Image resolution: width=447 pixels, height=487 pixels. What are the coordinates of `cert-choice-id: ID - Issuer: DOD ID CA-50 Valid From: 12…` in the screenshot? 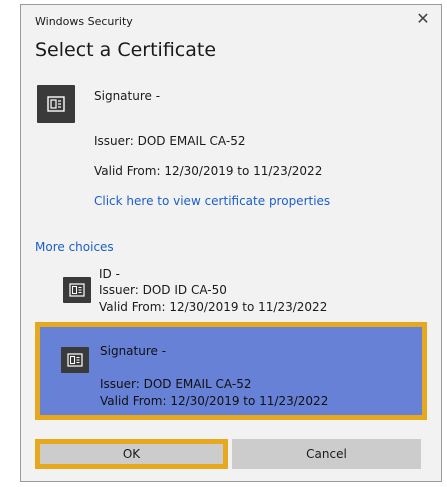 It's located at (231, 293).